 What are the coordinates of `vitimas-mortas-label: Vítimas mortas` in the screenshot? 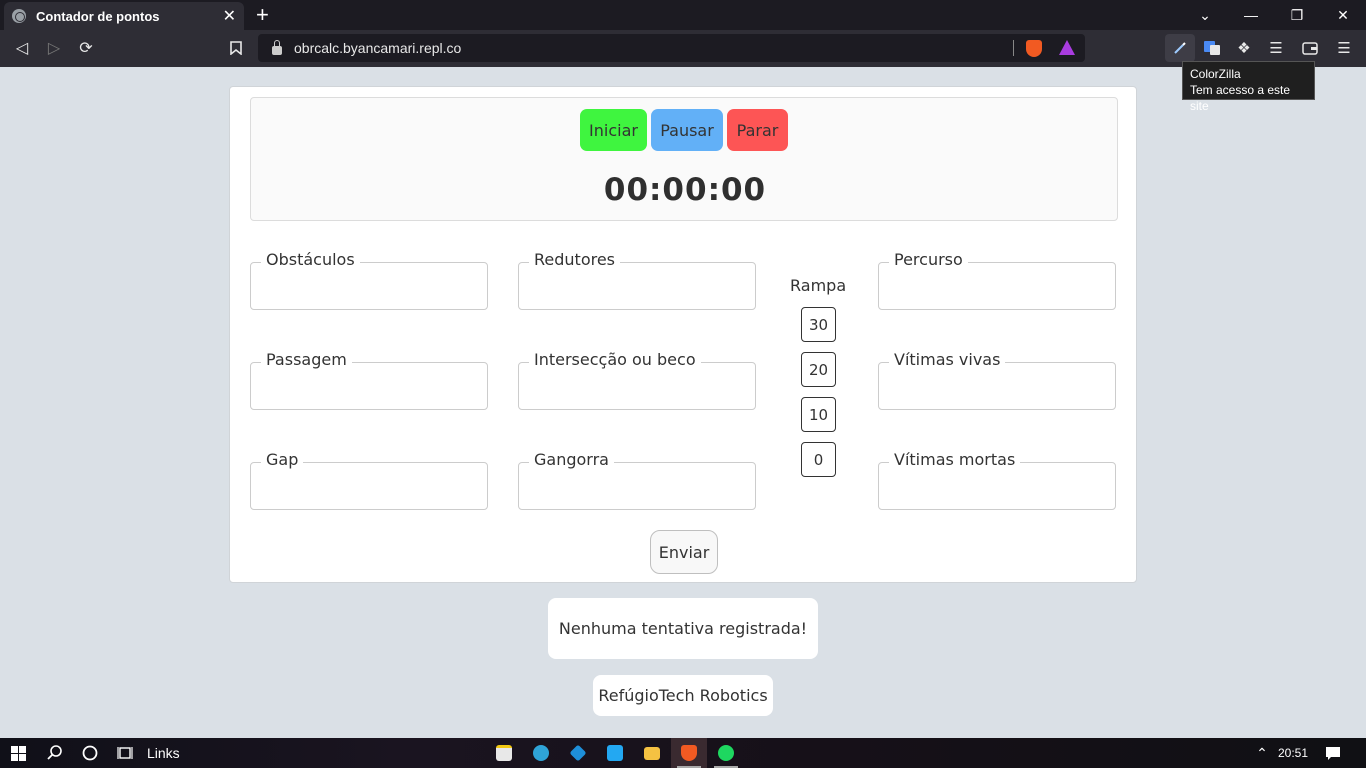 It's located at (955, 459).